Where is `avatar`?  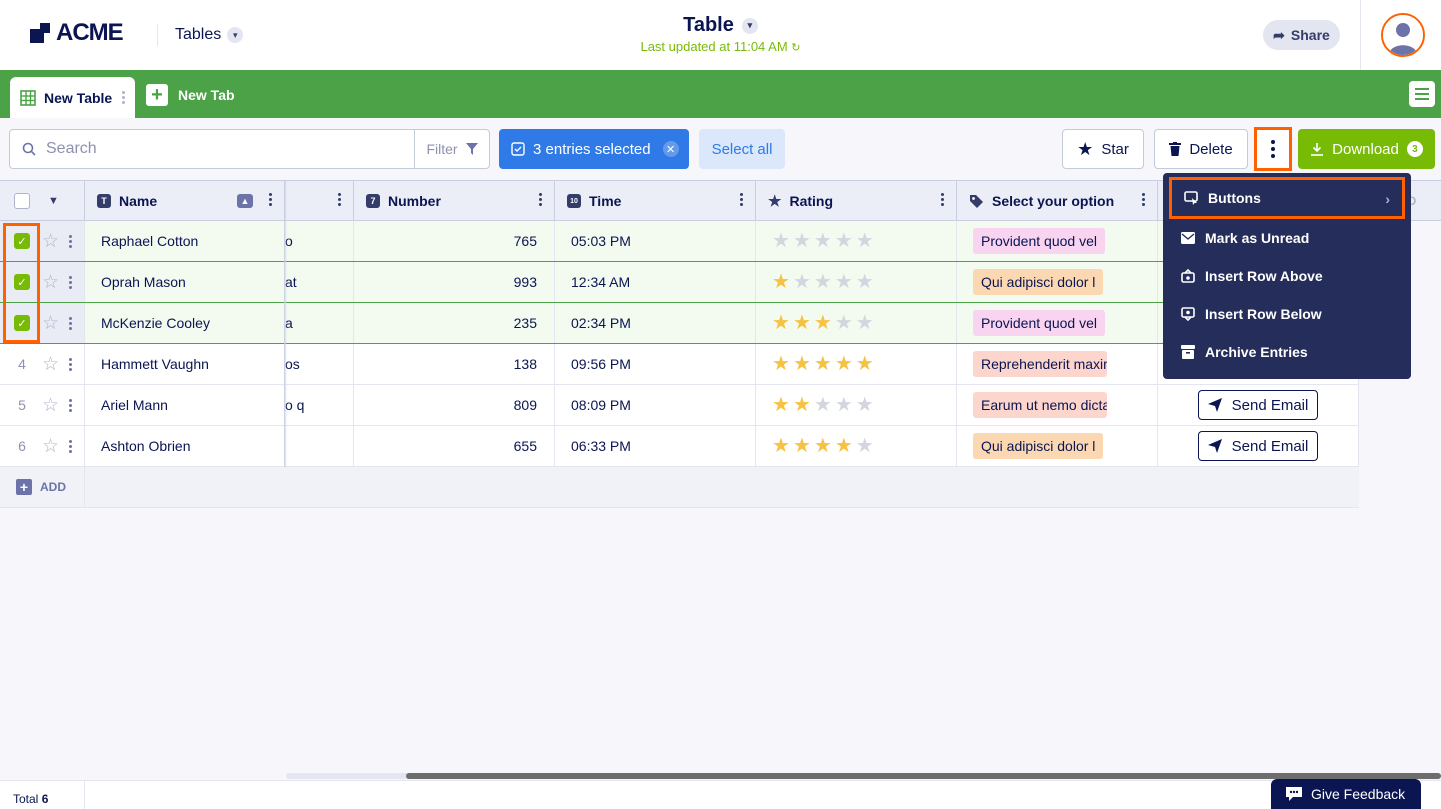
avatar is located at coordinates (1403, 35).